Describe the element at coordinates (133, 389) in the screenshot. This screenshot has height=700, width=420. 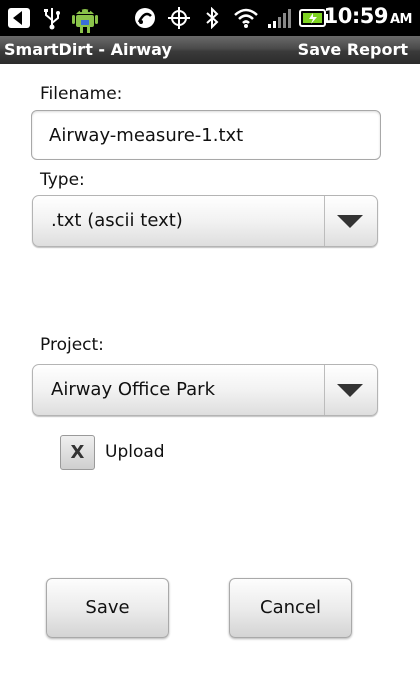
I see `project-selected-value: Airway Office Park` at that location.